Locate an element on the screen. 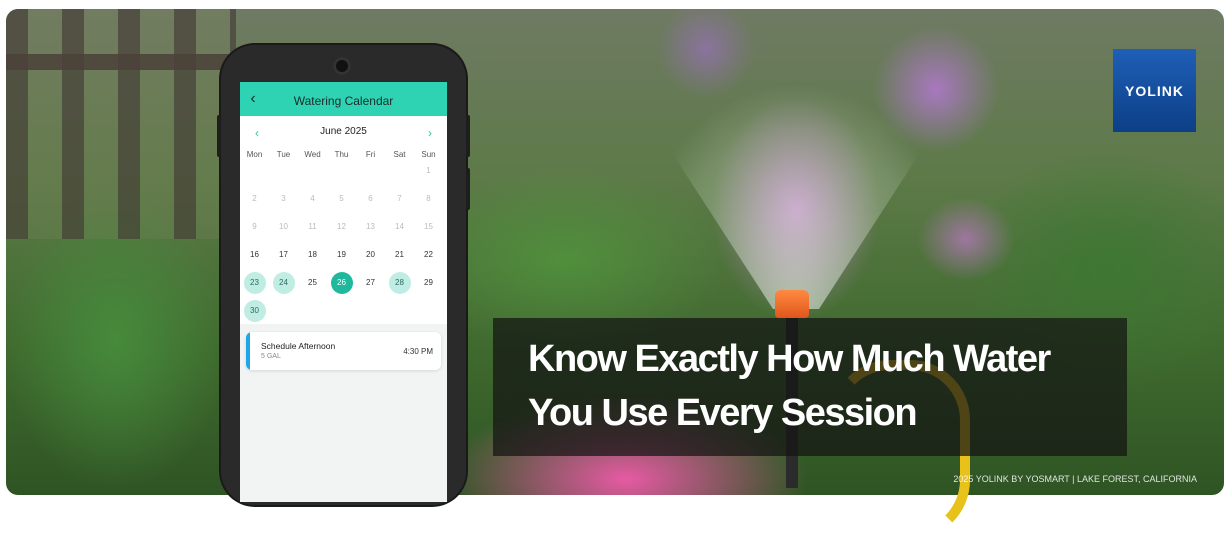 The height and width of the screenshot is (540, 1229). calendar-day: 3 is located at coordinates (284, 199).